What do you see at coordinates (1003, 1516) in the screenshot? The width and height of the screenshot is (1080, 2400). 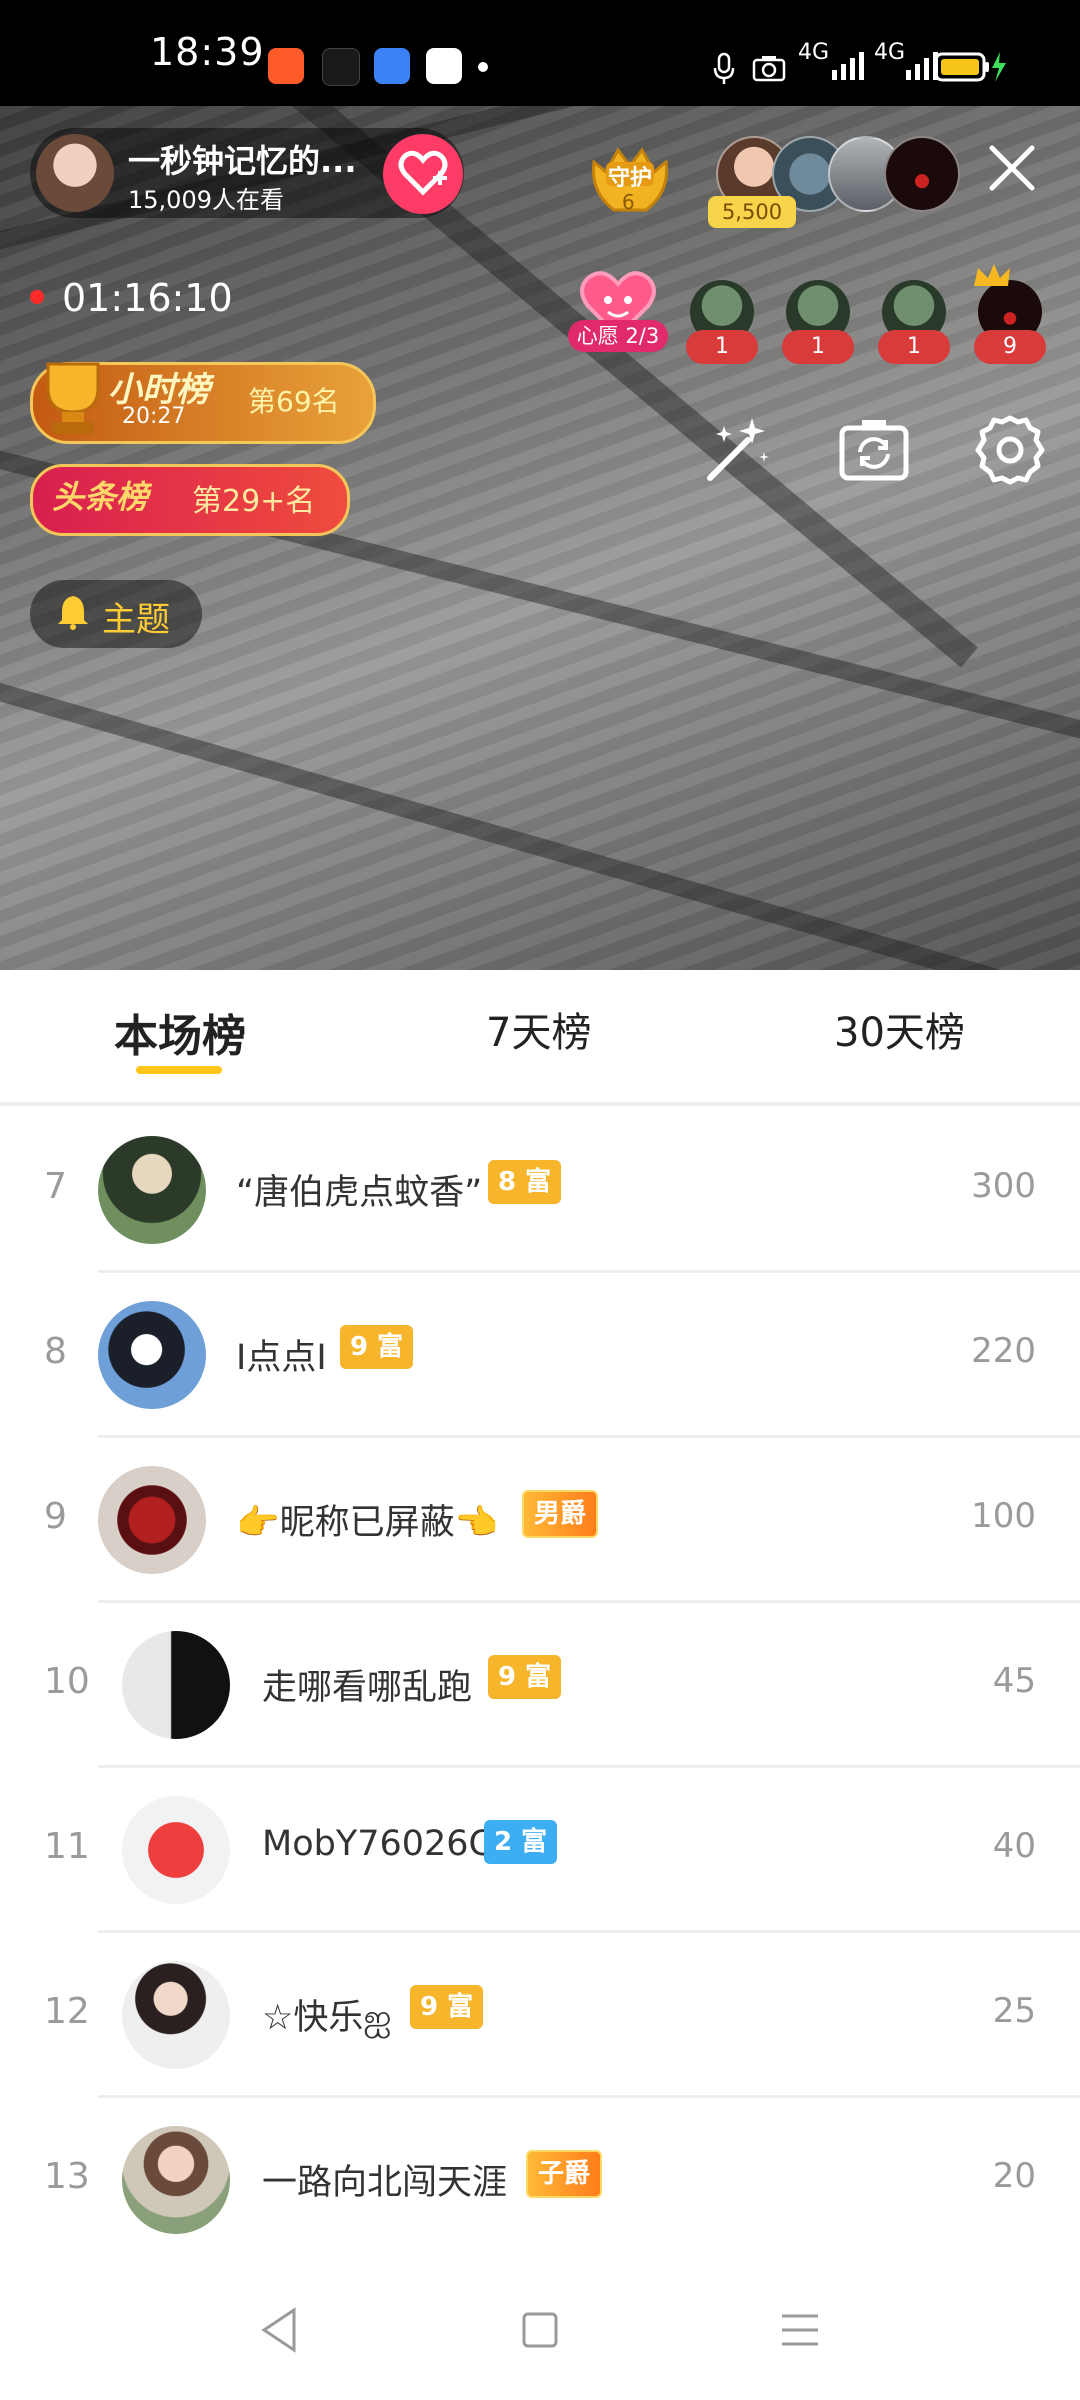 I see `contribution-score: 100` at bounding box center [1003, 1516].